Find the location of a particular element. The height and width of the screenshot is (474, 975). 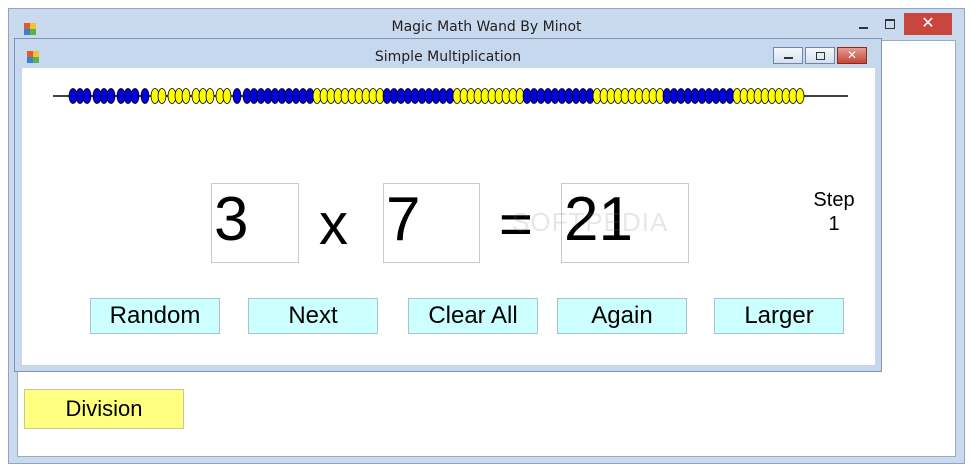

second-factor: 7 is located at coordinates (403, 219).